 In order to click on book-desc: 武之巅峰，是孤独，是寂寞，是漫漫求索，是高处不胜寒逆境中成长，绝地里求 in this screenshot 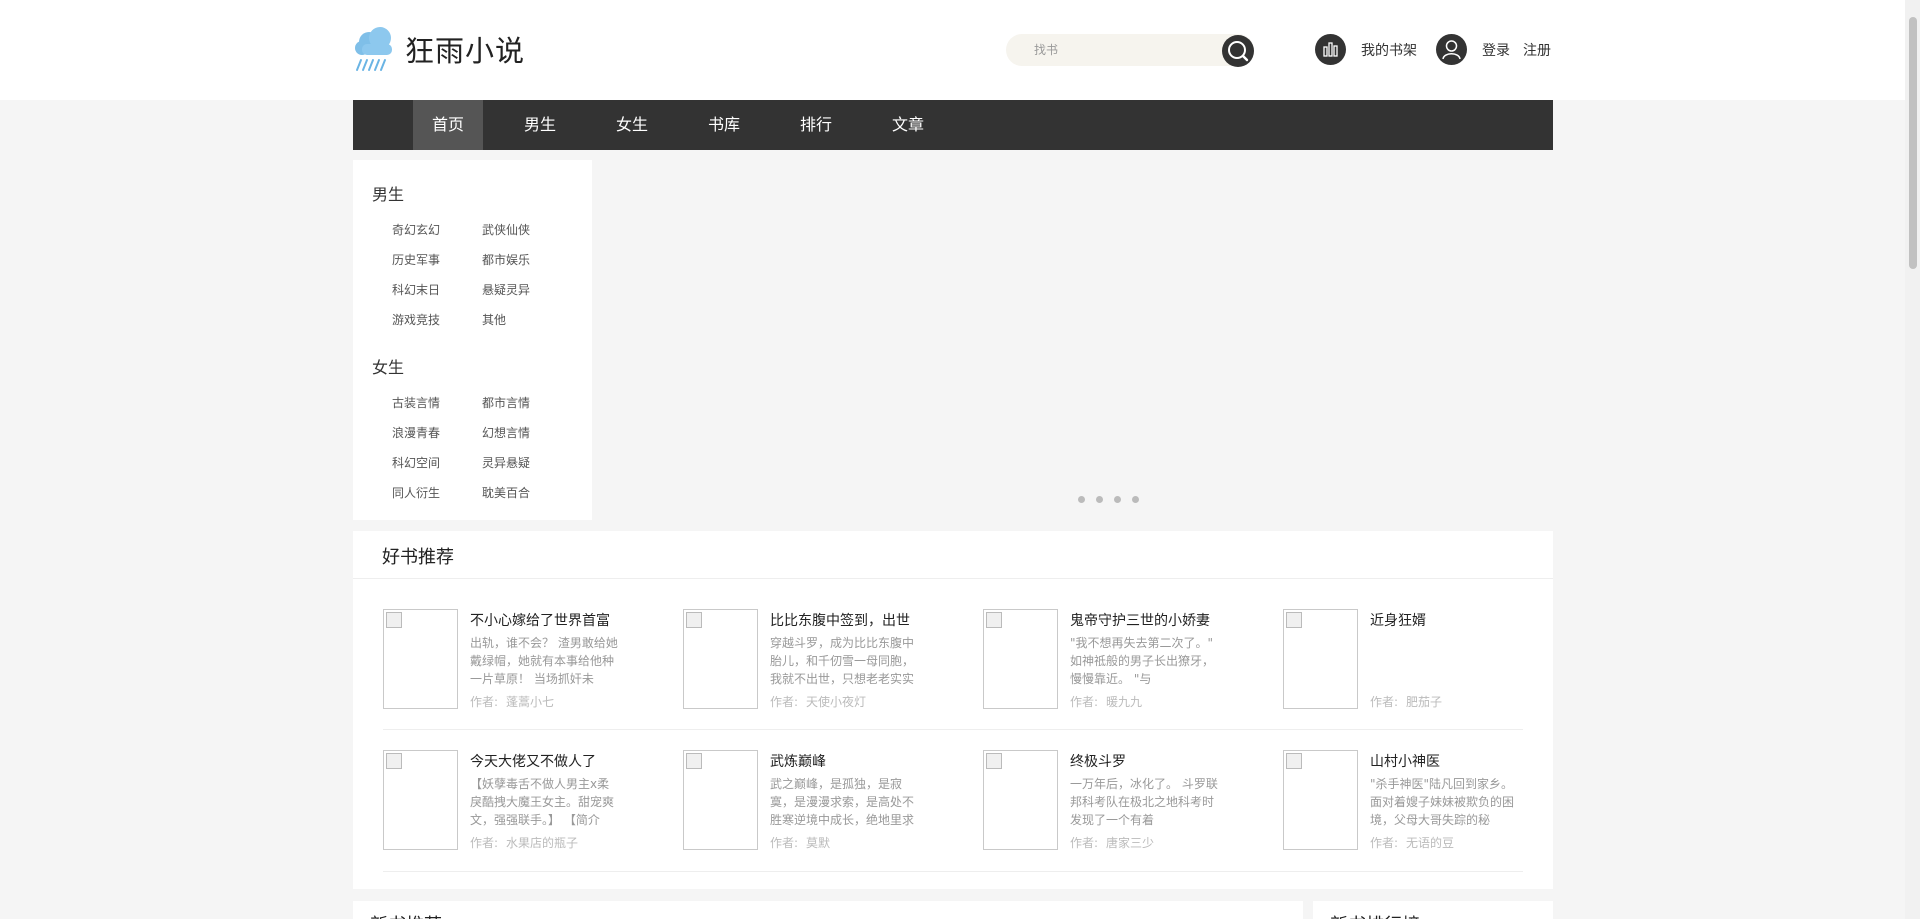, I will do `click(842, 802)`.